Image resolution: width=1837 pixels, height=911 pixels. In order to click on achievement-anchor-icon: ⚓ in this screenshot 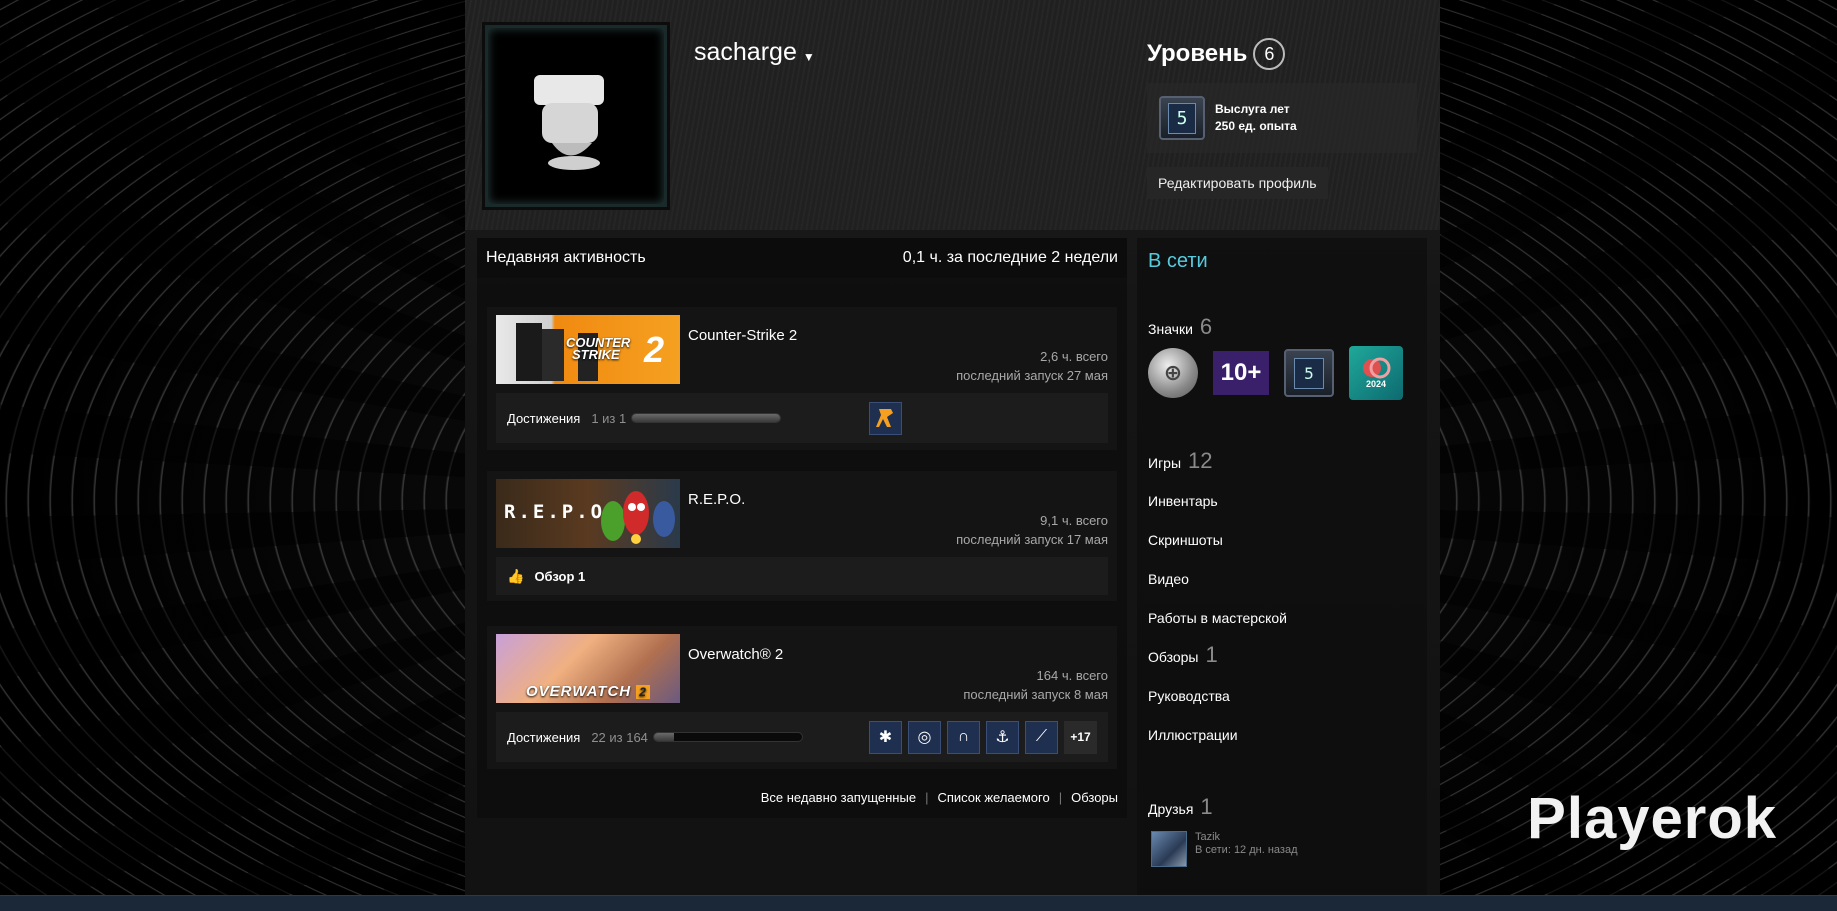, I will do `click(1002, 737)`.